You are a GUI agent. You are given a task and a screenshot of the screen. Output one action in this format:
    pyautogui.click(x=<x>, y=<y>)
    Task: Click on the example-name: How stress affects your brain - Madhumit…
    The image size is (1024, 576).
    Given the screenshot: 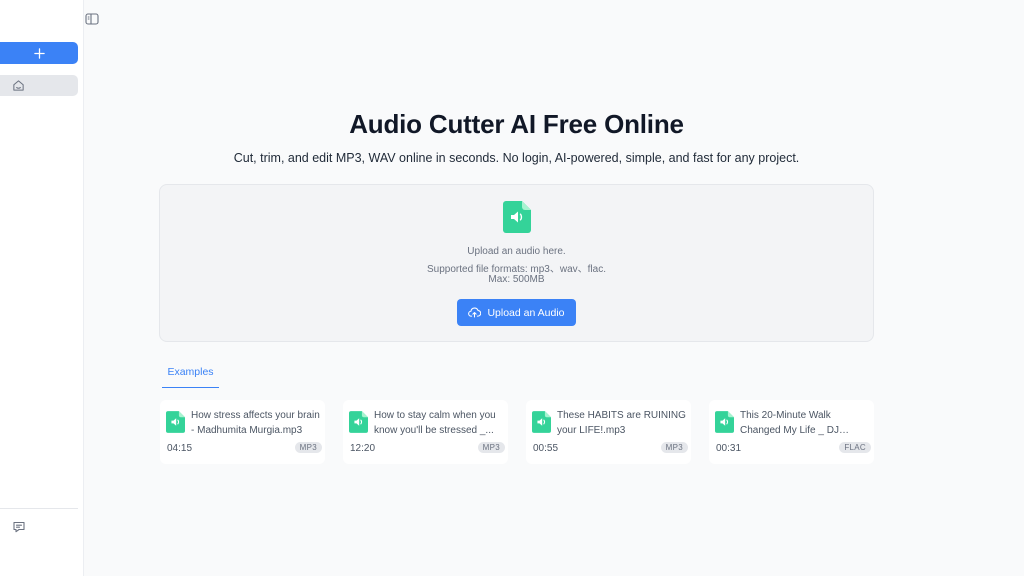 What is the action you would take?
    pyautogui.click(x=255, y=423)
    